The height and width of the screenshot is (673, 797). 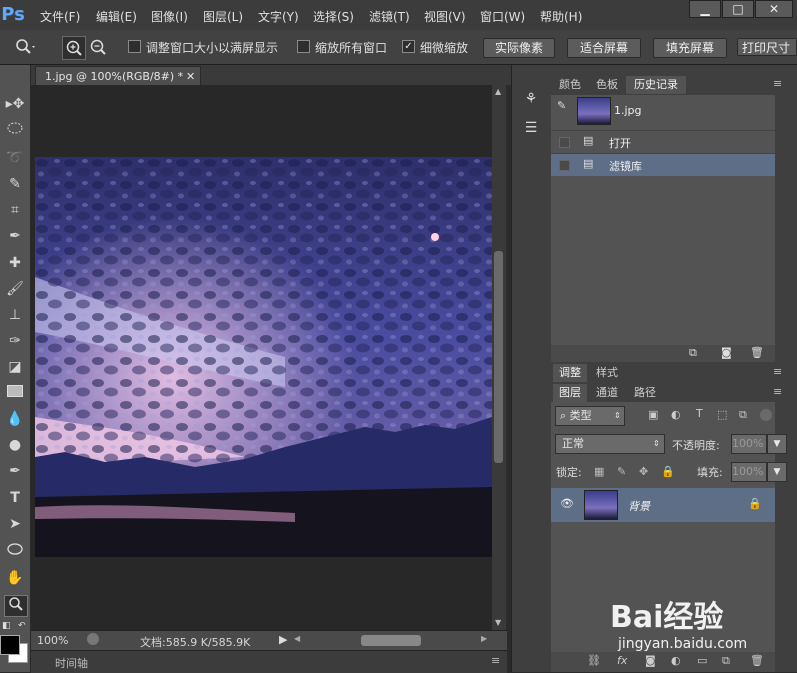 What do you see at coordinates (15, 236) in the screenshot?
I see `eyedropper-tool-icon: ✒` at bounding box center [15, 236].